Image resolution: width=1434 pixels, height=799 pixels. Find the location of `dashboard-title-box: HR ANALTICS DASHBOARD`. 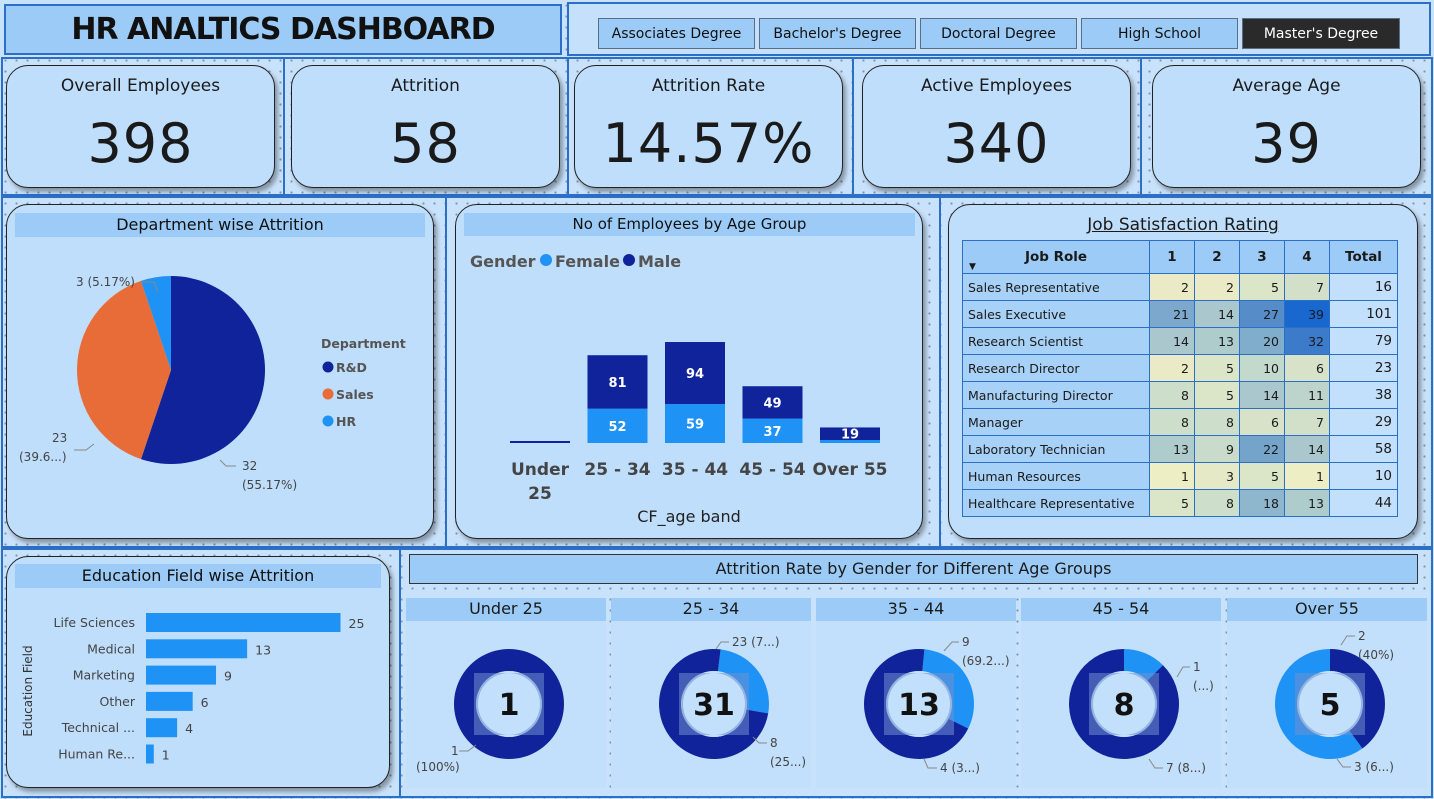

dashboard-title-box: HR ANALTICS DASHBOARD is located at coordinates (283, 29).